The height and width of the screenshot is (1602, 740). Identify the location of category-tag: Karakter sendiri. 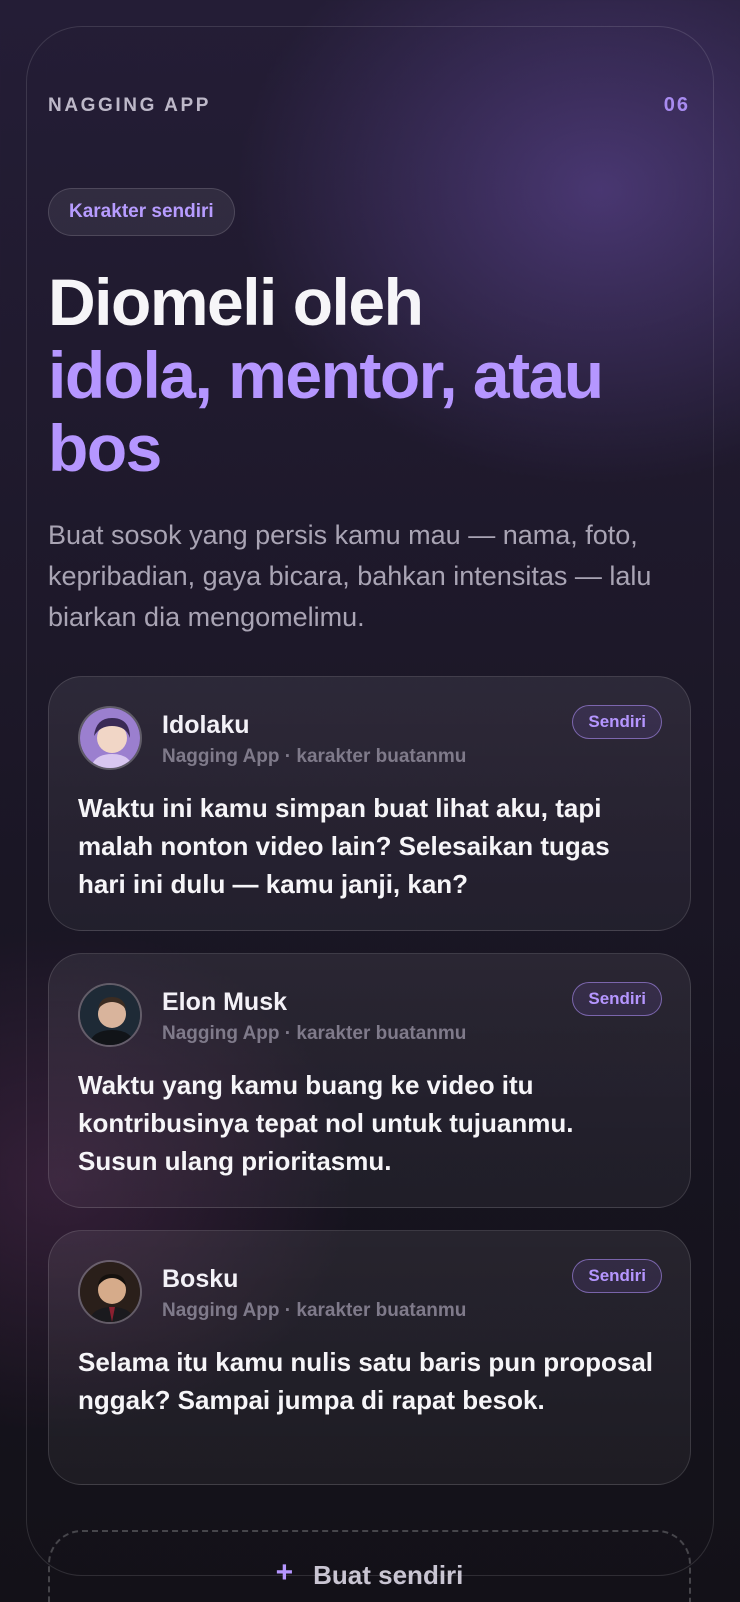
(141, 212).